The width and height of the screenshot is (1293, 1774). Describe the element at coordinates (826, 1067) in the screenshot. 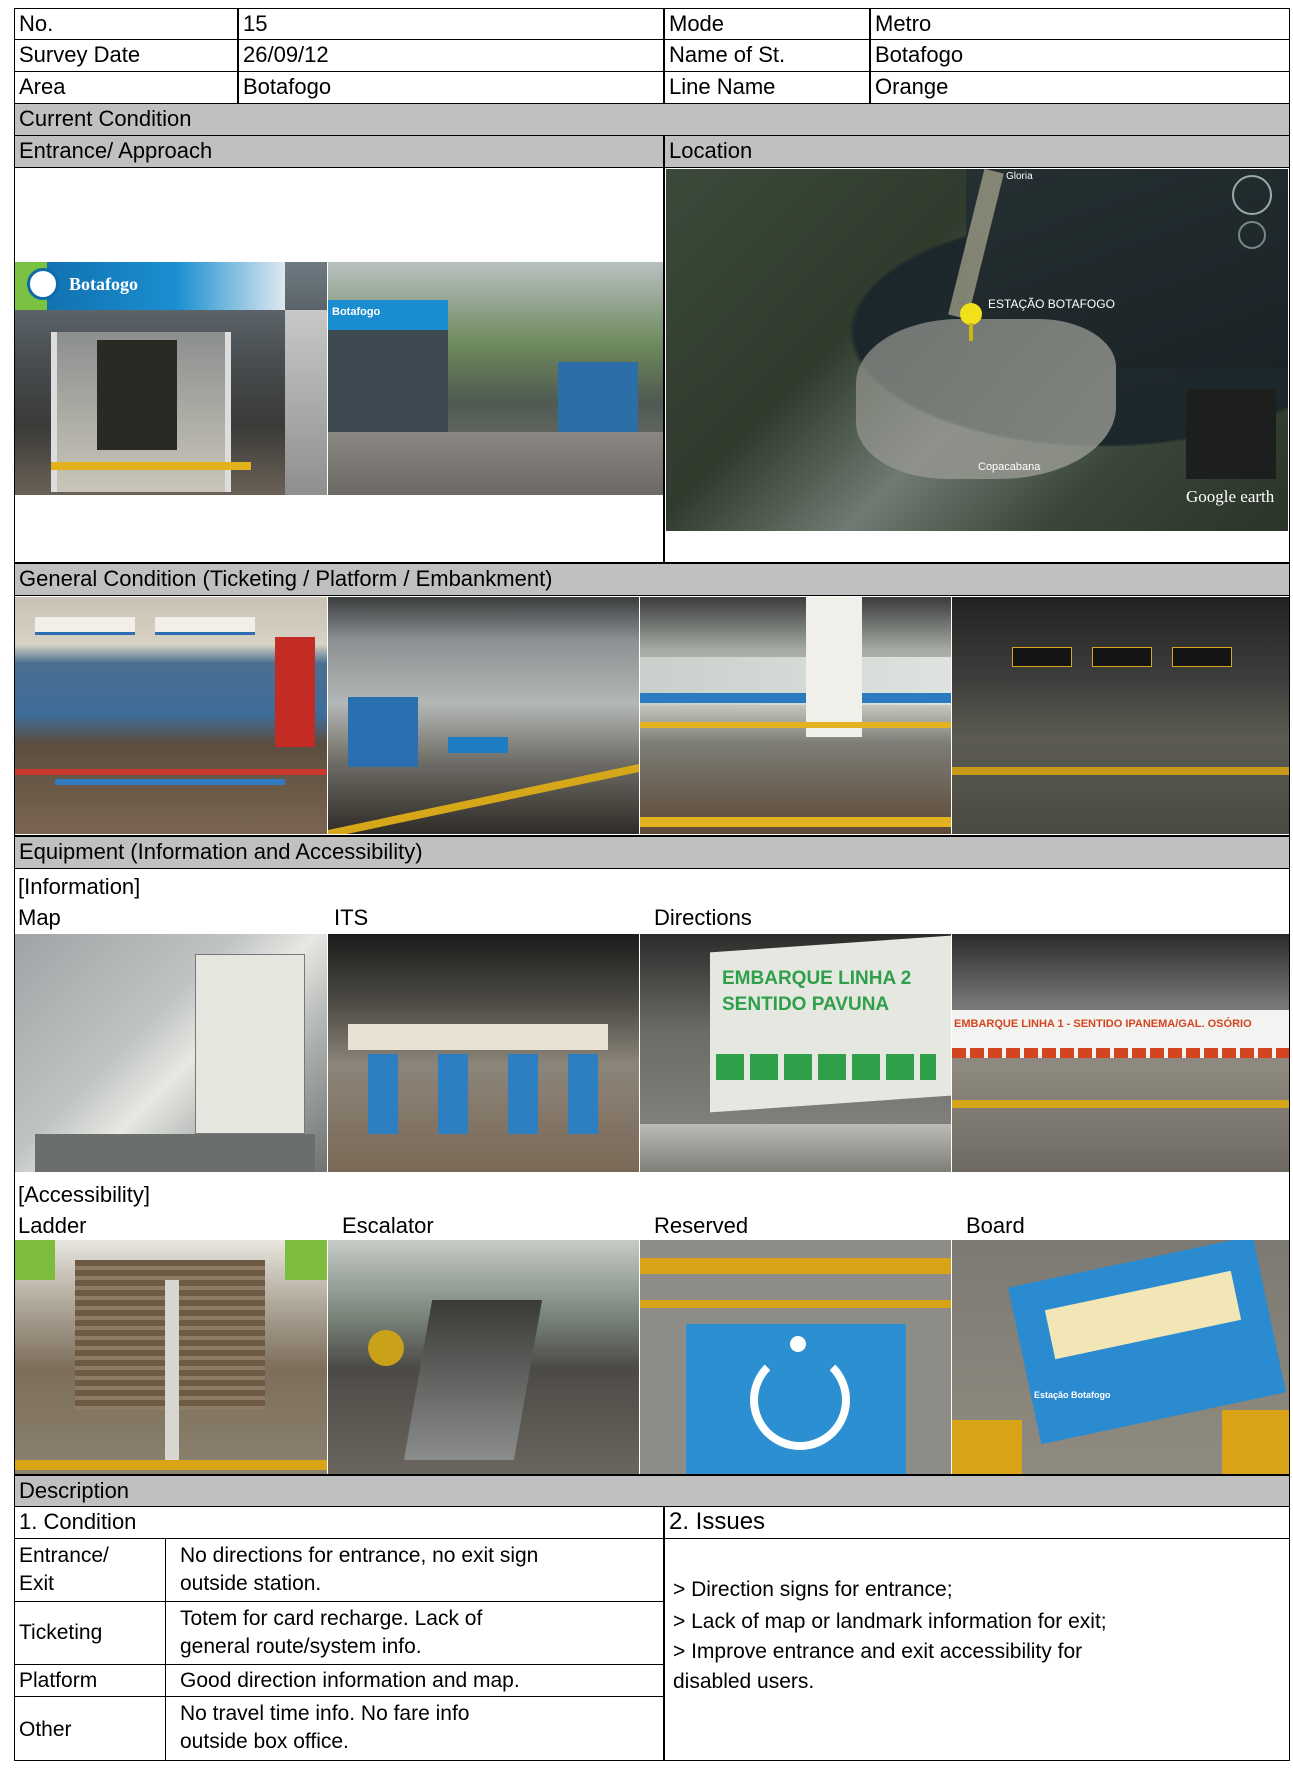

I see `direction-arrows-icon` at that location.